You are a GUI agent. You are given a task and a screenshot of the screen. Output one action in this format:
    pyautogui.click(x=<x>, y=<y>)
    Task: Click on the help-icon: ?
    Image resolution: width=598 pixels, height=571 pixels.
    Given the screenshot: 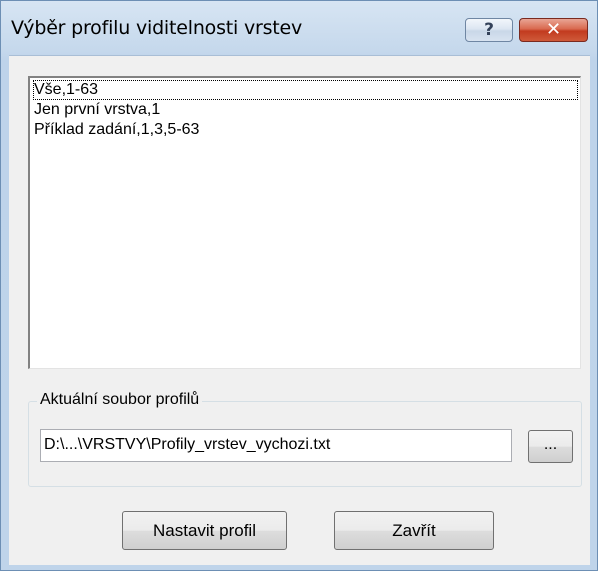 What is the action you would take?
    pyautogui.click(x=489, y=30)
    